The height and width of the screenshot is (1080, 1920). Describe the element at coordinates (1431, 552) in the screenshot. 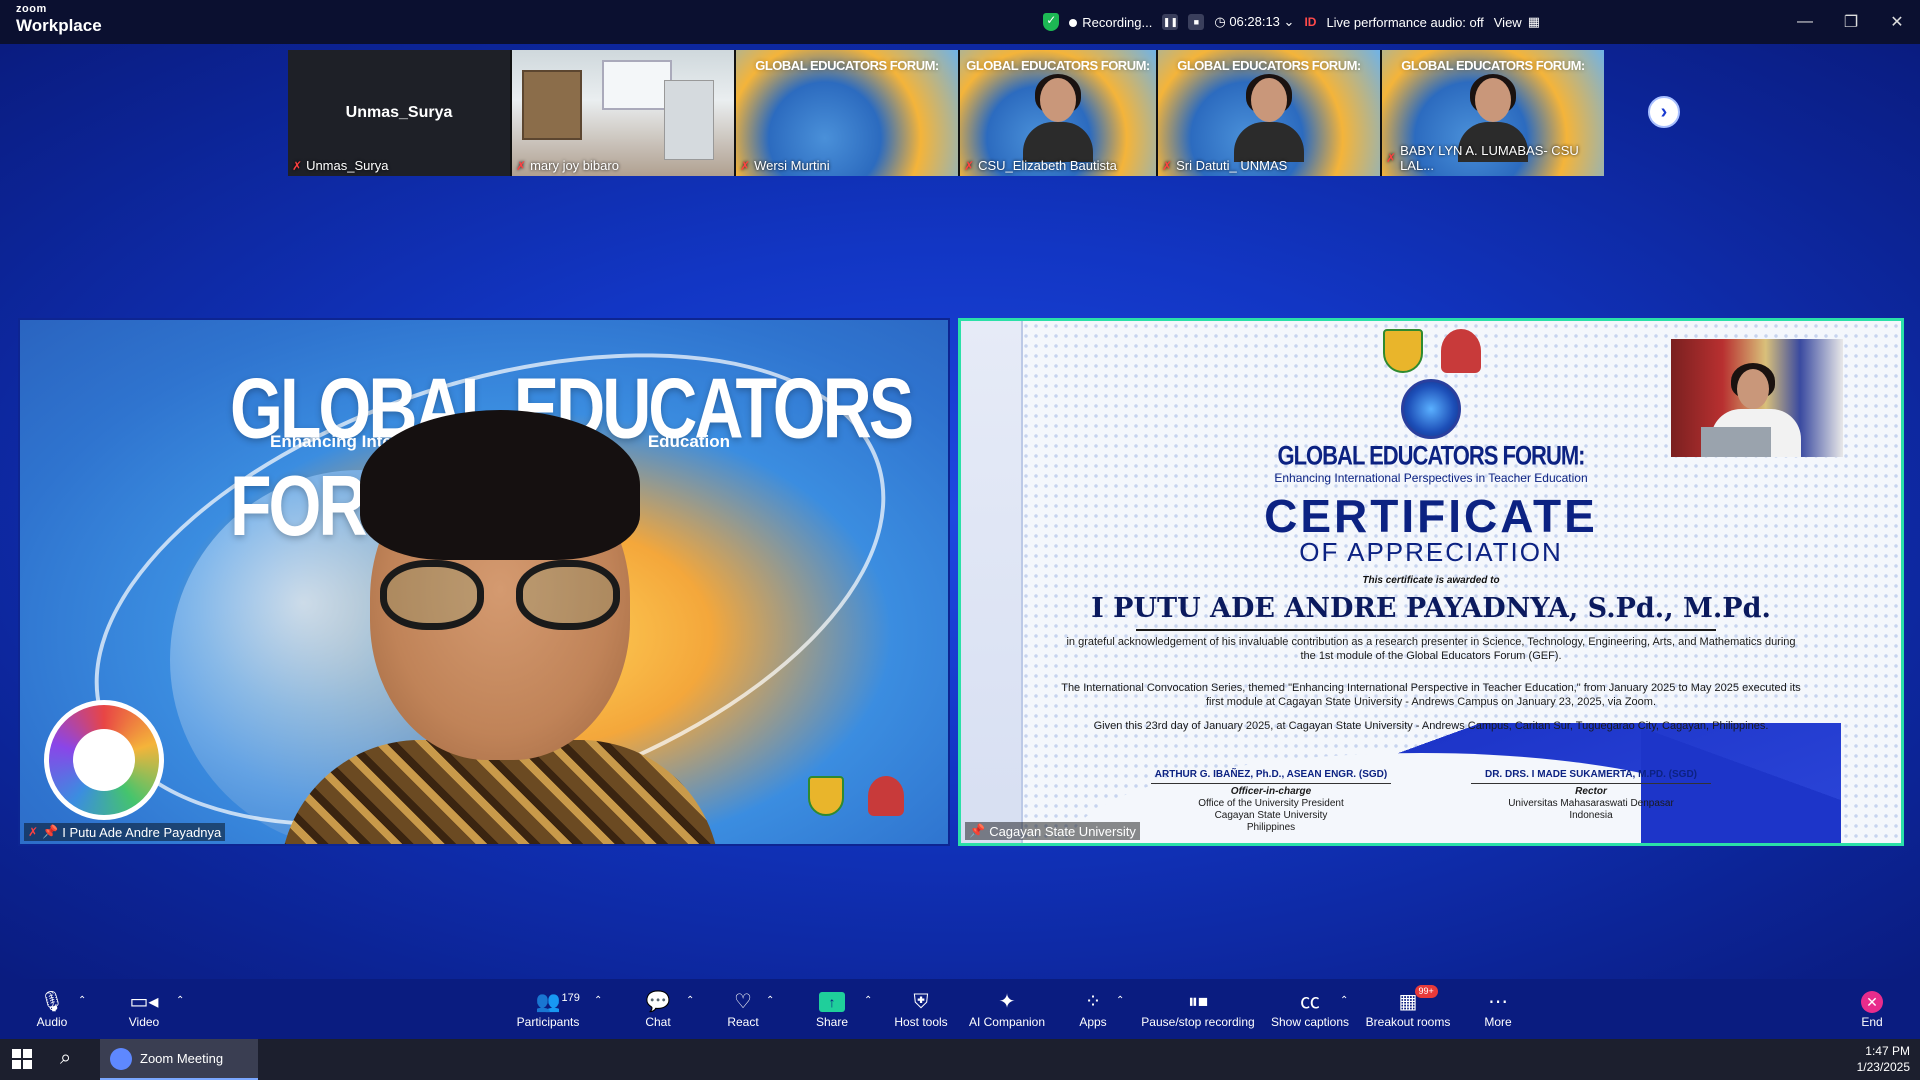

I see `certificate-subheading: OF APPRECIATION` at that location.